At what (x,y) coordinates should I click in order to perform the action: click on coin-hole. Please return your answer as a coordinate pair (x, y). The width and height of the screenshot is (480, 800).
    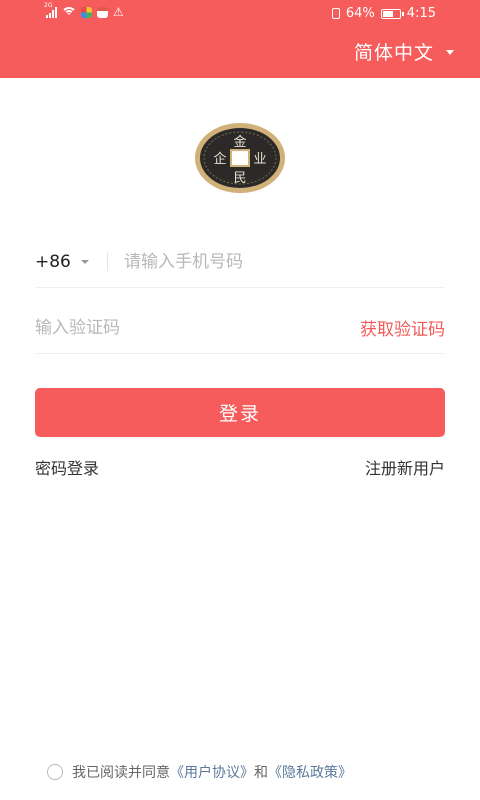
    Looking at the image, I should click on (240, 158).